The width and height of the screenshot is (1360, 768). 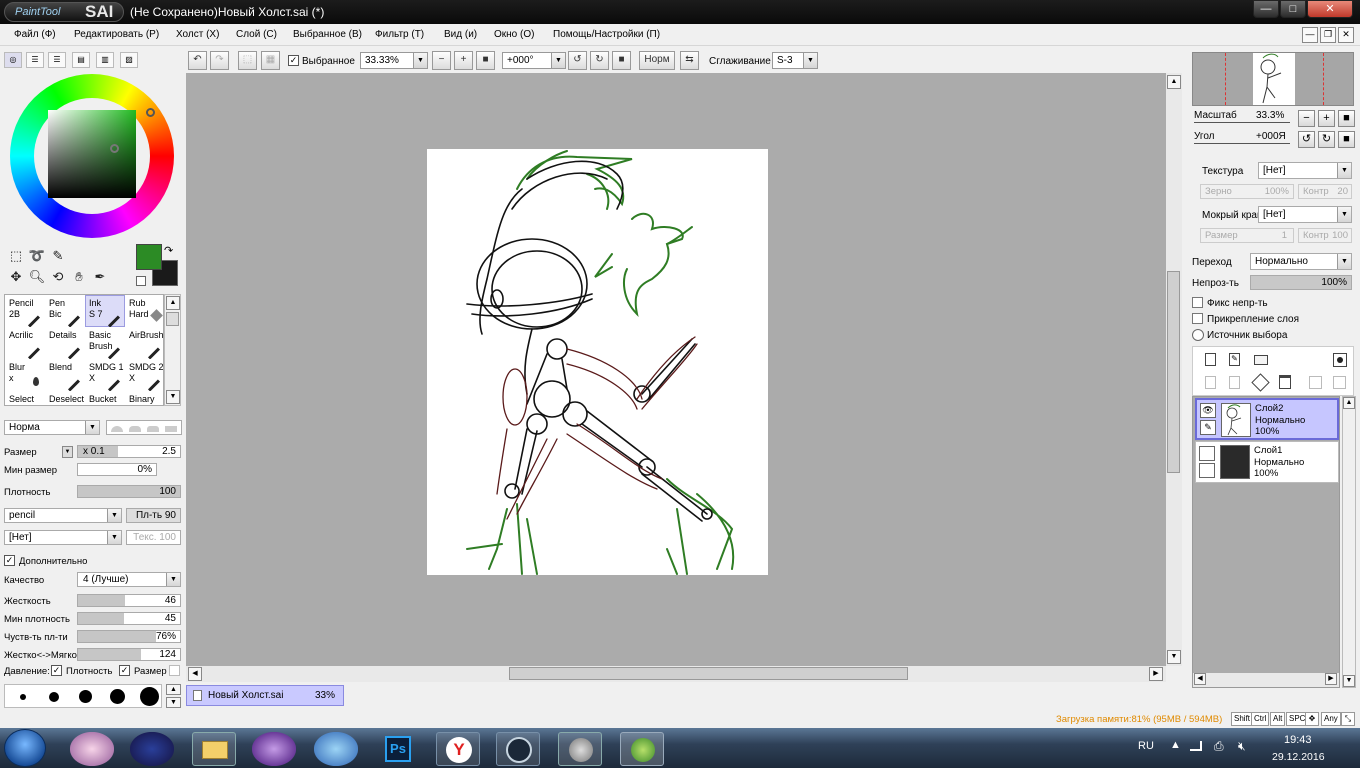 What do you see at coordinates (153, 429) in the screenshot?
I see `shape-3-icon` at bounding box center [153, 429].